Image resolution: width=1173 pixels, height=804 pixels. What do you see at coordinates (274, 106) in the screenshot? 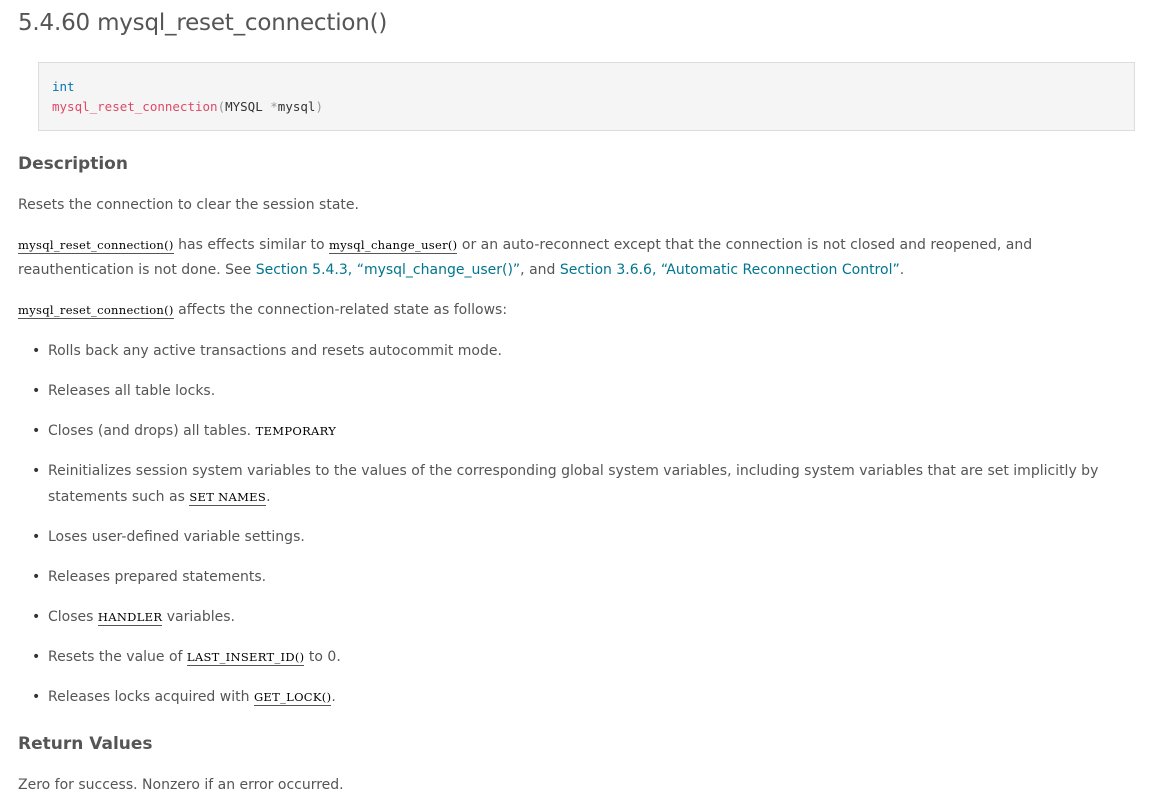
I see `pointer-symbol: *` at bounding box center [274, 106].